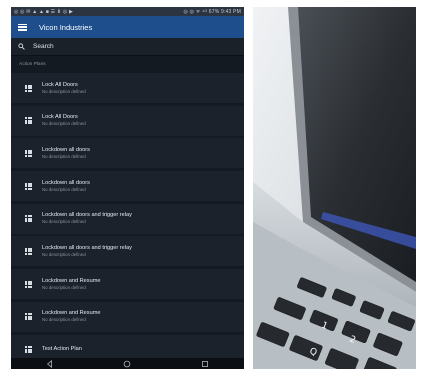 Image resolution: width=422 pixels, height=369 pixels. Describe the element at coordinates (21, 46) in the screenshot. I see `search-icon` at that location.